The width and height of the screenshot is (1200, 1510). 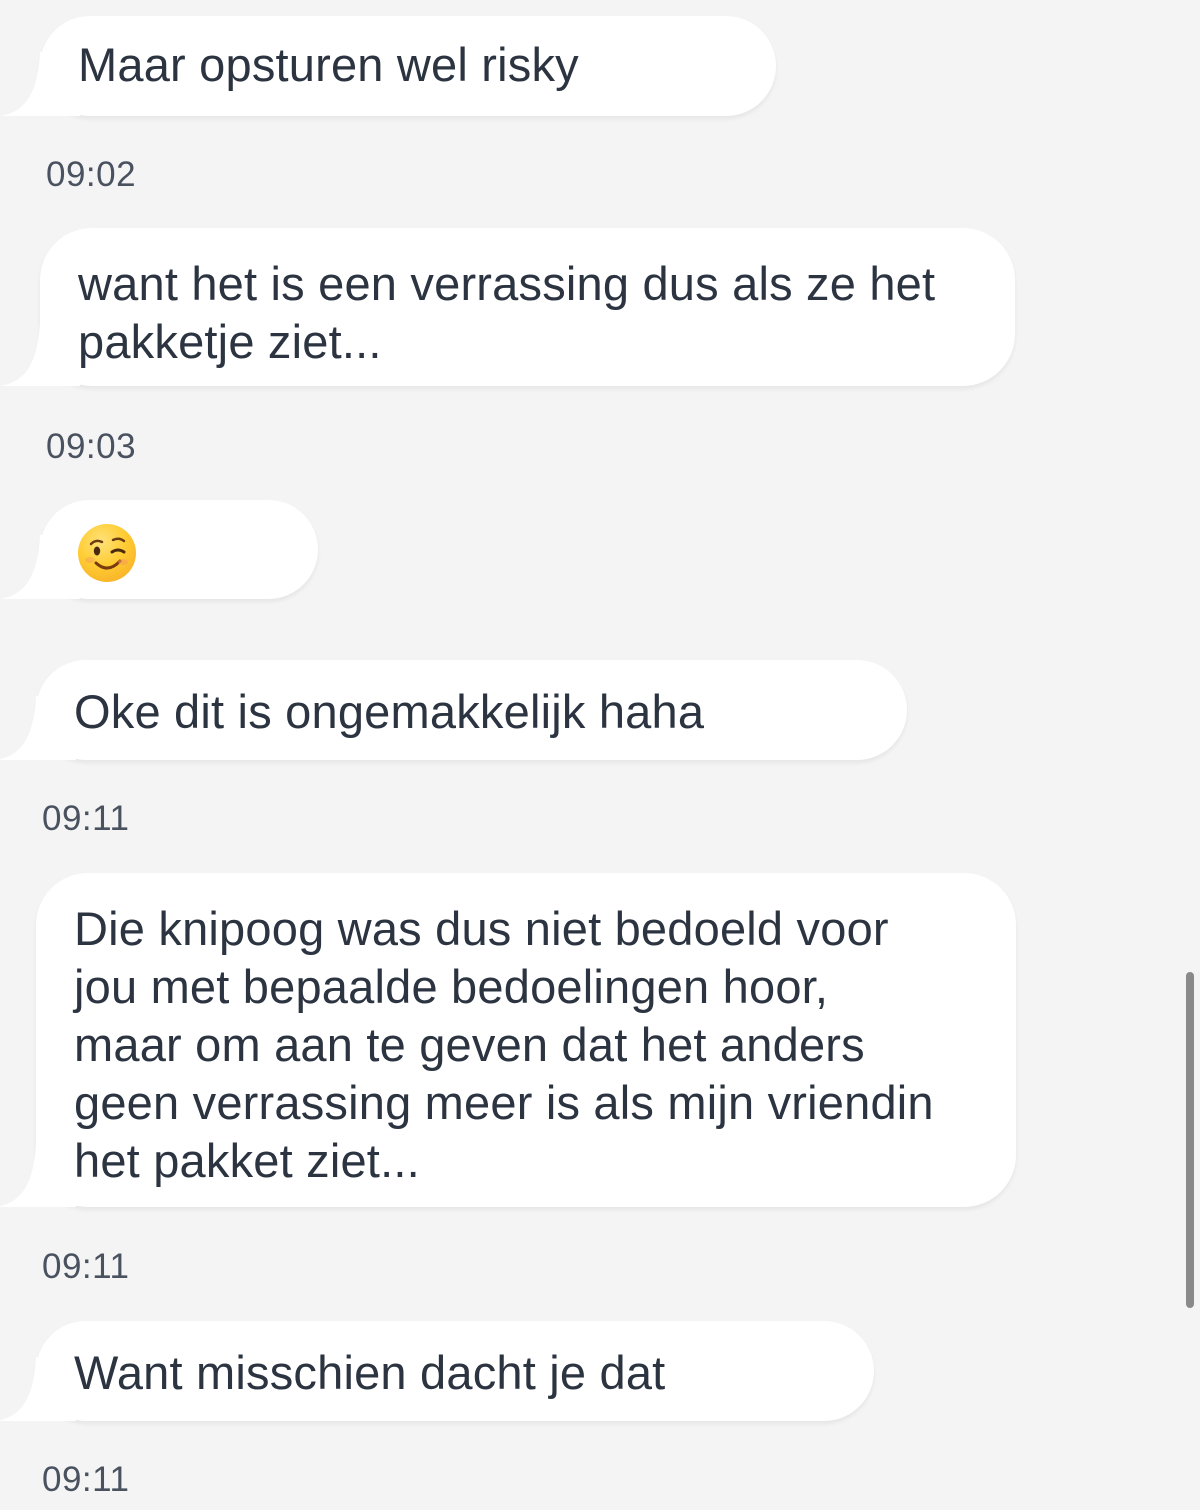 What do you see at coordinates (370, 1372) in the screenshot?
I see `message-text: Want misschien dacht je dat` at bounding box center [370, 1372].